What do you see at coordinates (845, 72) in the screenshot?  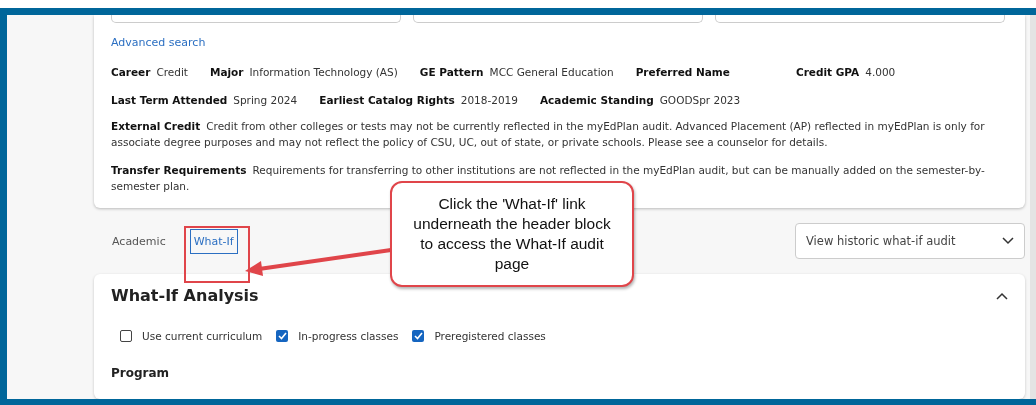 I see `profile-field: Credit GPA 4.000` at bounding box center [845, 72].